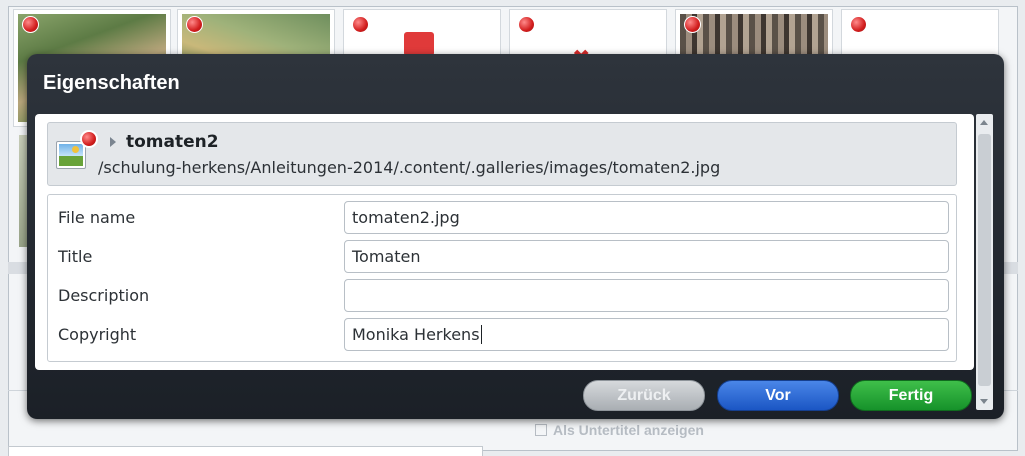  I want to click on next-button: Vor, so click(778, 395).